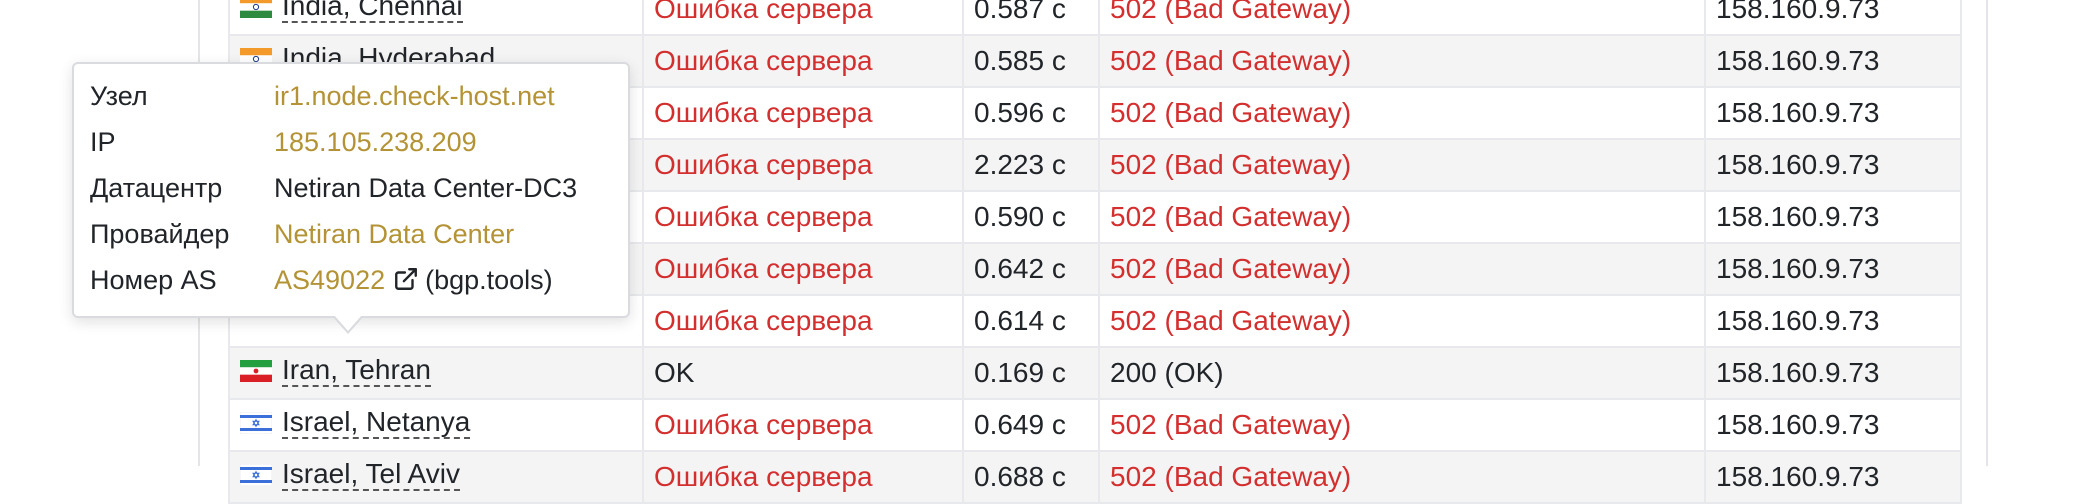 Image resolution: width=2090 pixels, height=504 pixels. I want to click on time-cell: 0.642 с, so click(1031, 269).